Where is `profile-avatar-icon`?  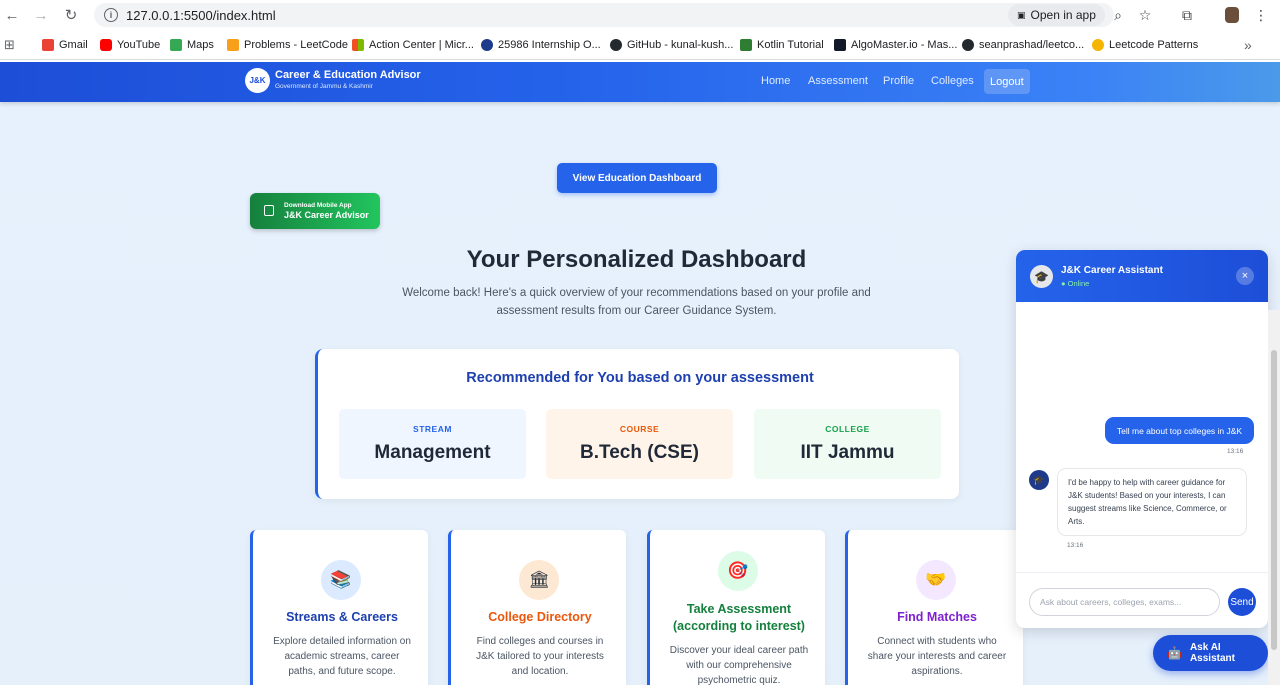 profile-avatar-icon is located at coordinates (1232, 15).